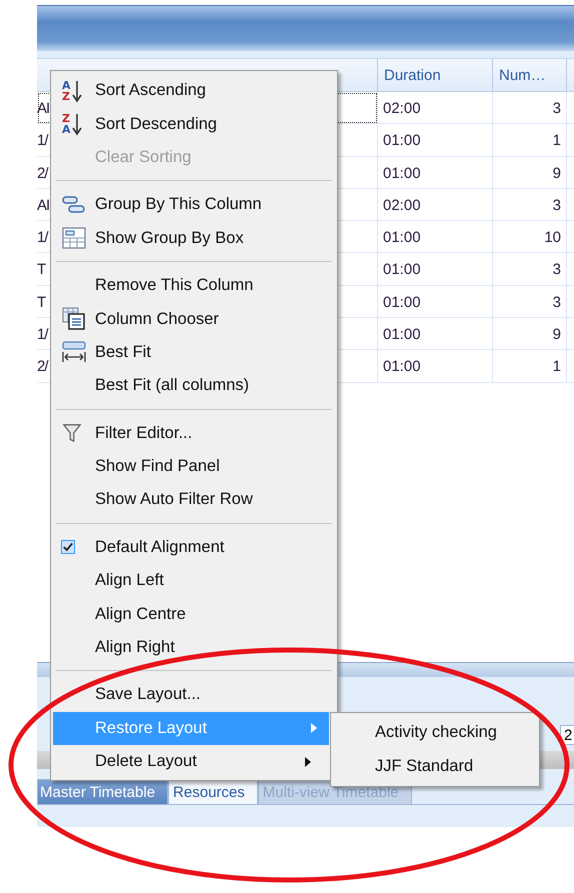 The height and width of the screenshot is (893, 574). What do you see at coordinates (194, 547) in the screenshot?
I see `menu-item: Default Alignment` at bounding box center [194, 547].